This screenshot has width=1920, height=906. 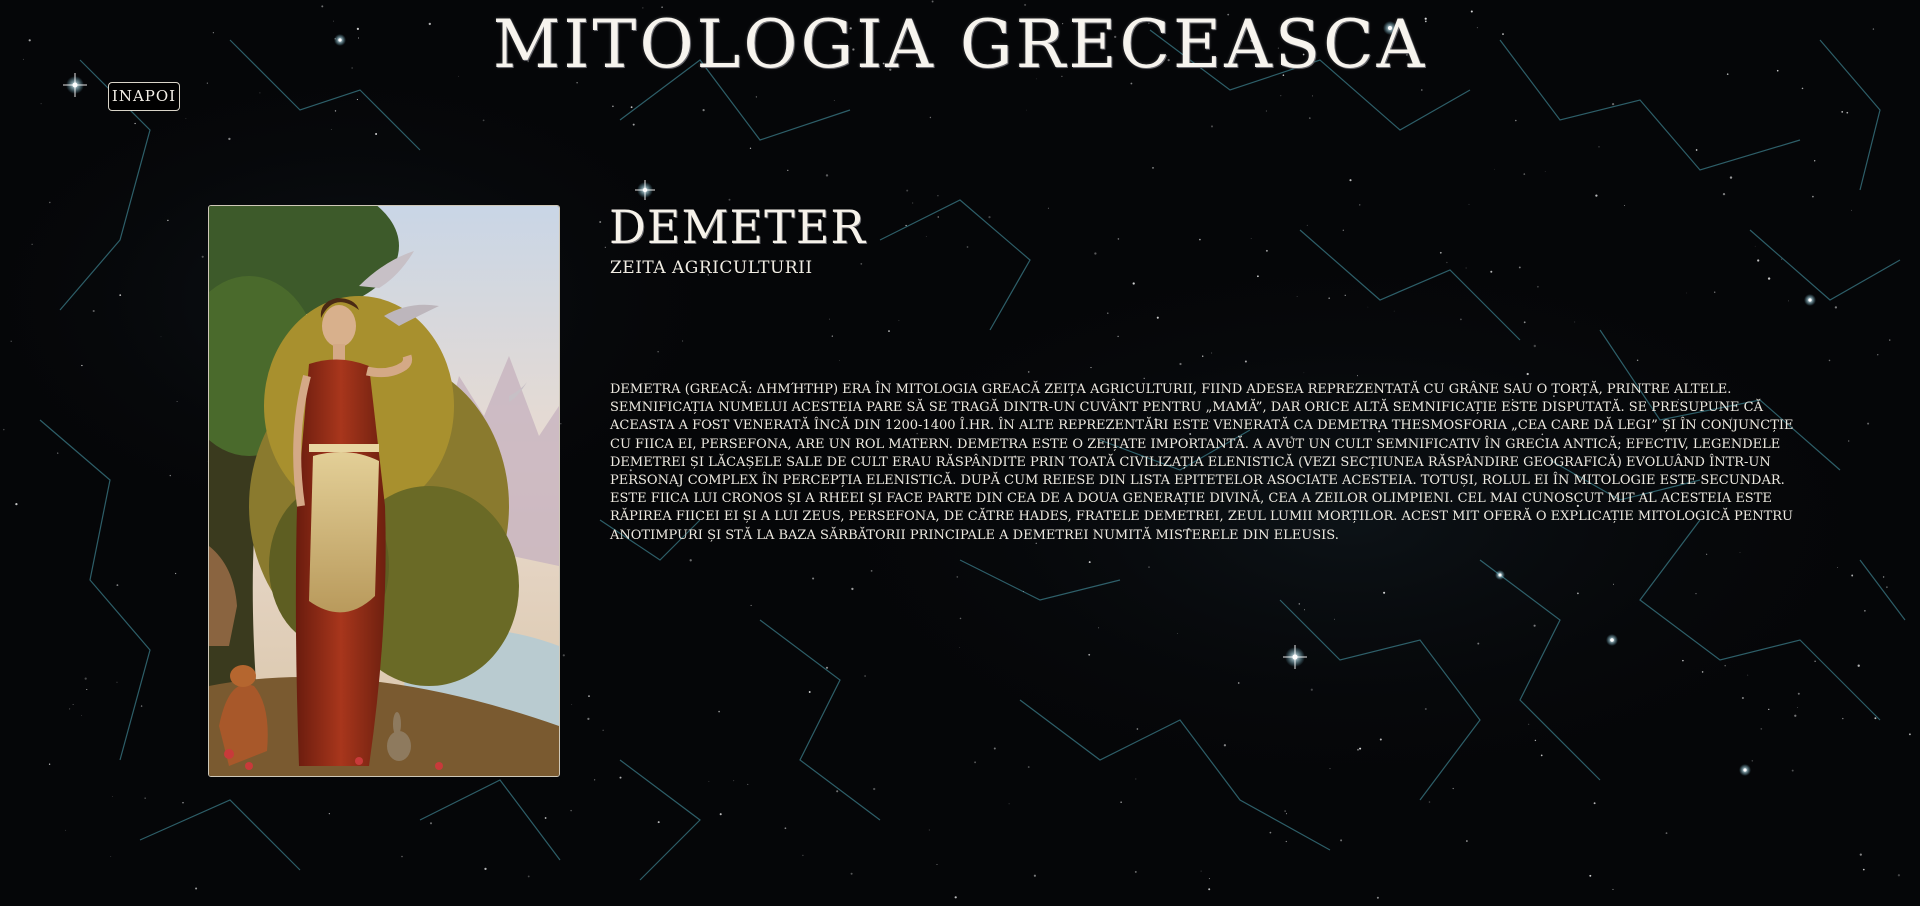 I want to click on deity-subtitle: ZEITA AGRICULTURII, so click(x=711, y=268).